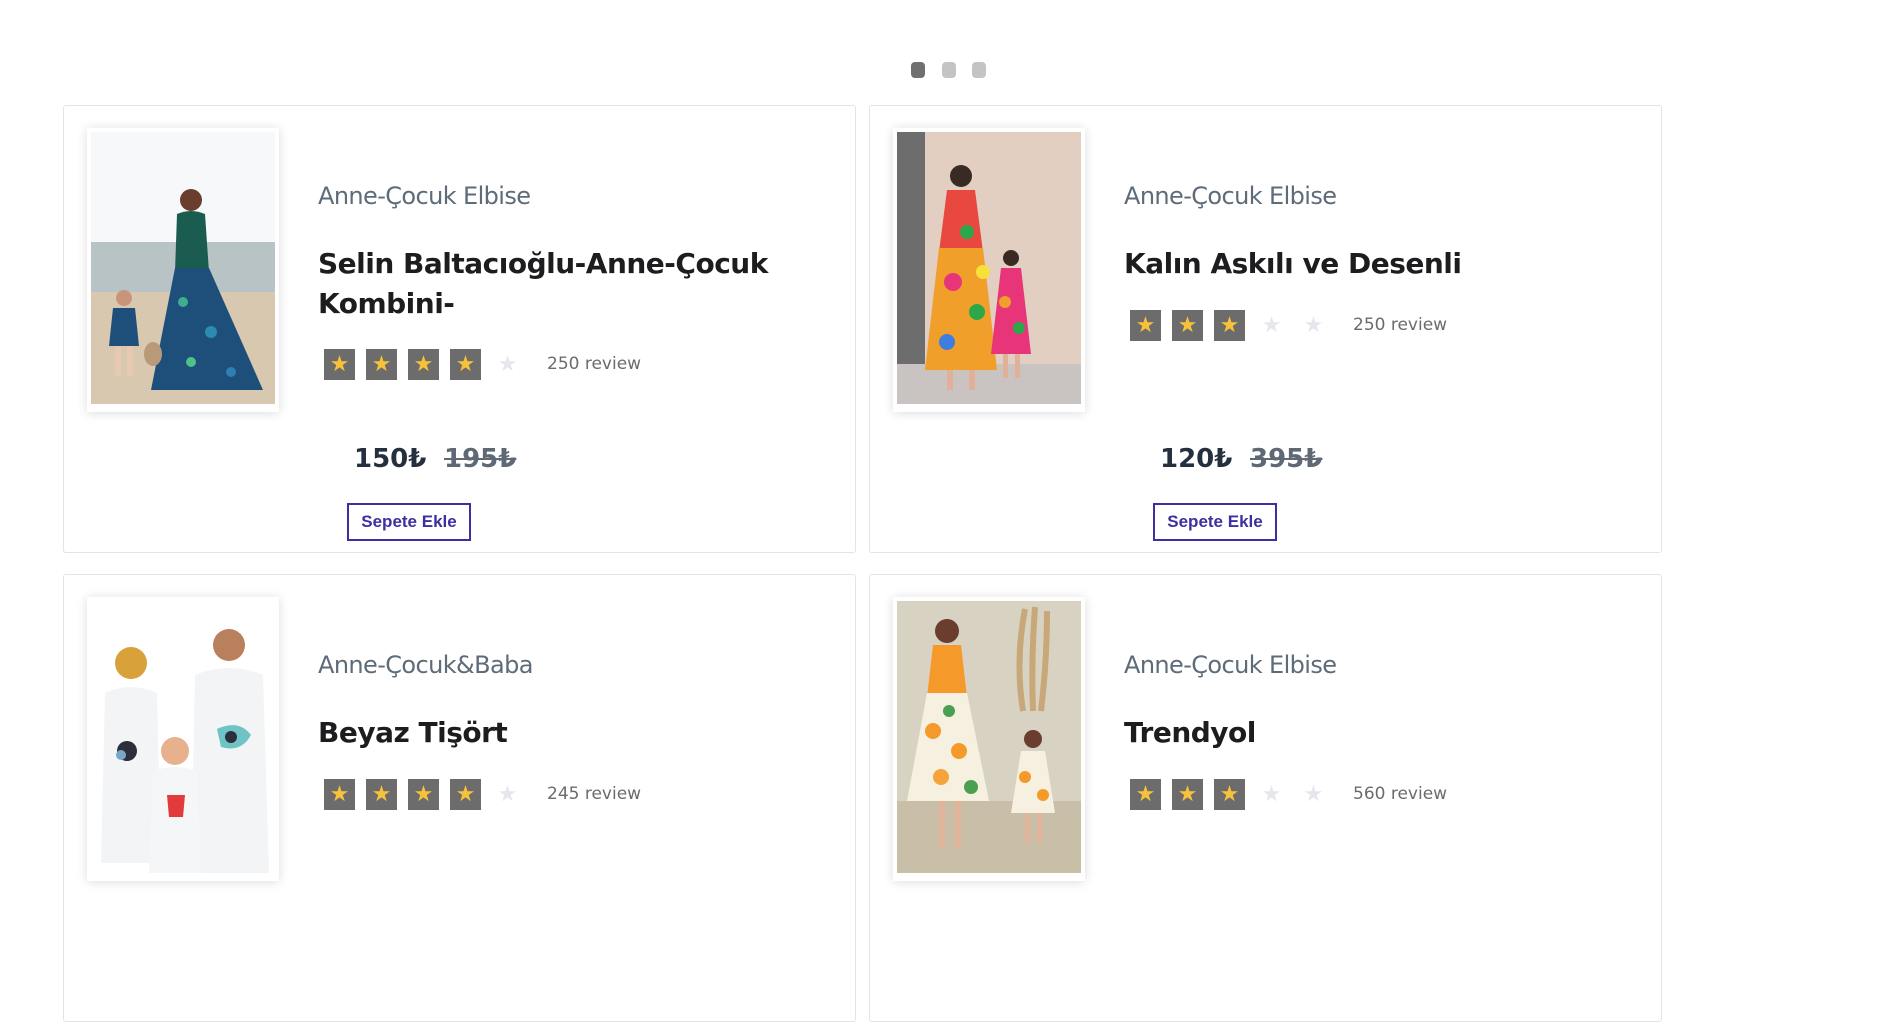 Image resolution: width=1877 pixels, height=1022 pixels. Describe the element at coordinates (482, 794) in the screenshot. I see `product-rating: ★ ★ ★ ★ ★ 245 review` at that location.